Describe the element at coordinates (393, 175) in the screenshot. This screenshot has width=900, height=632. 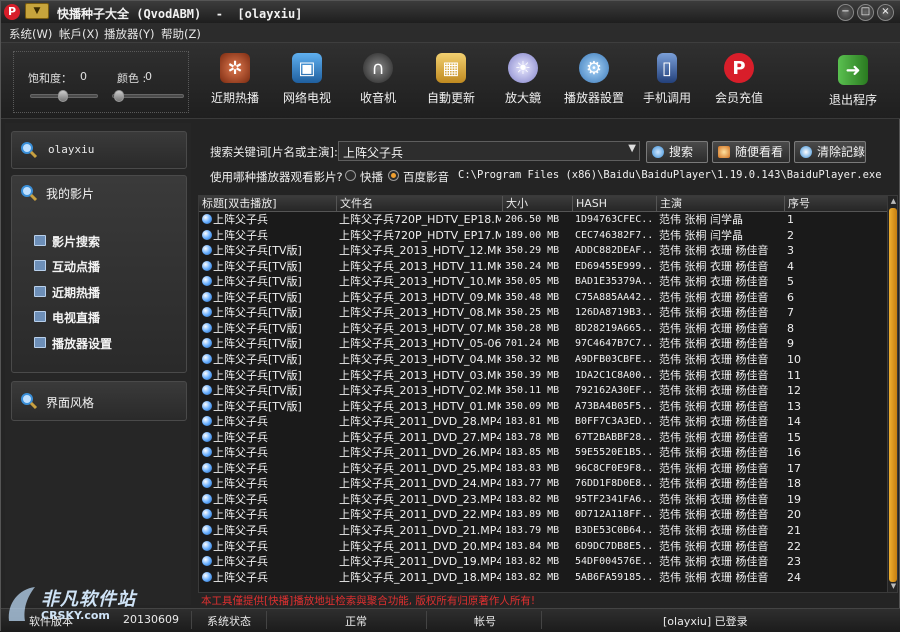
I see `radio-baidu` at that location.